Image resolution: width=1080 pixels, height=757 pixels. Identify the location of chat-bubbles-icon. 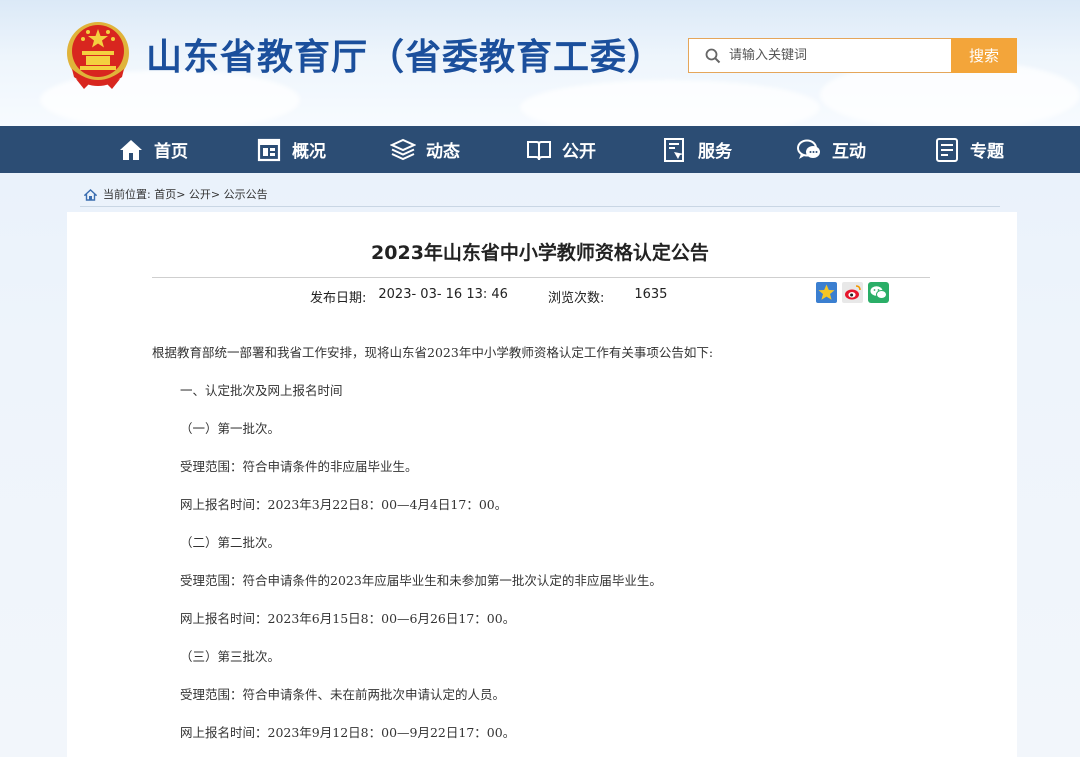
(808, 149).